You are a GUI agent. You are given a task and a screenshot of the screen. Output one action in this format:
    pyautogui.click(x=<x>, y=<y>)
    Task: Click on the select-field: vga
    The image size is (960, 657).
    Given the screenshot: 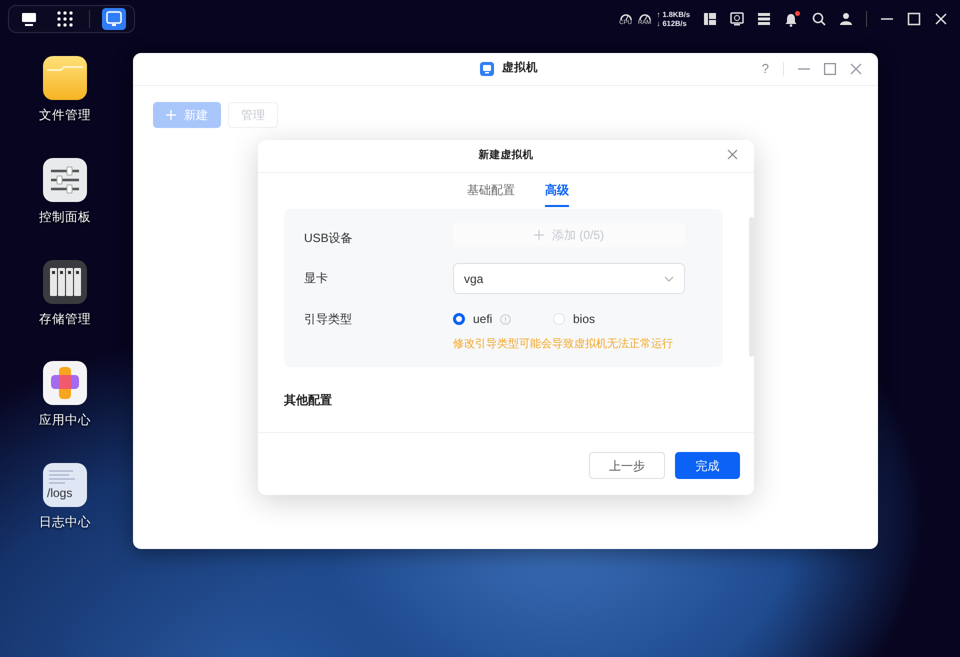 What is the action you would take?
    pyautogui.click(x=569, y=278)
    